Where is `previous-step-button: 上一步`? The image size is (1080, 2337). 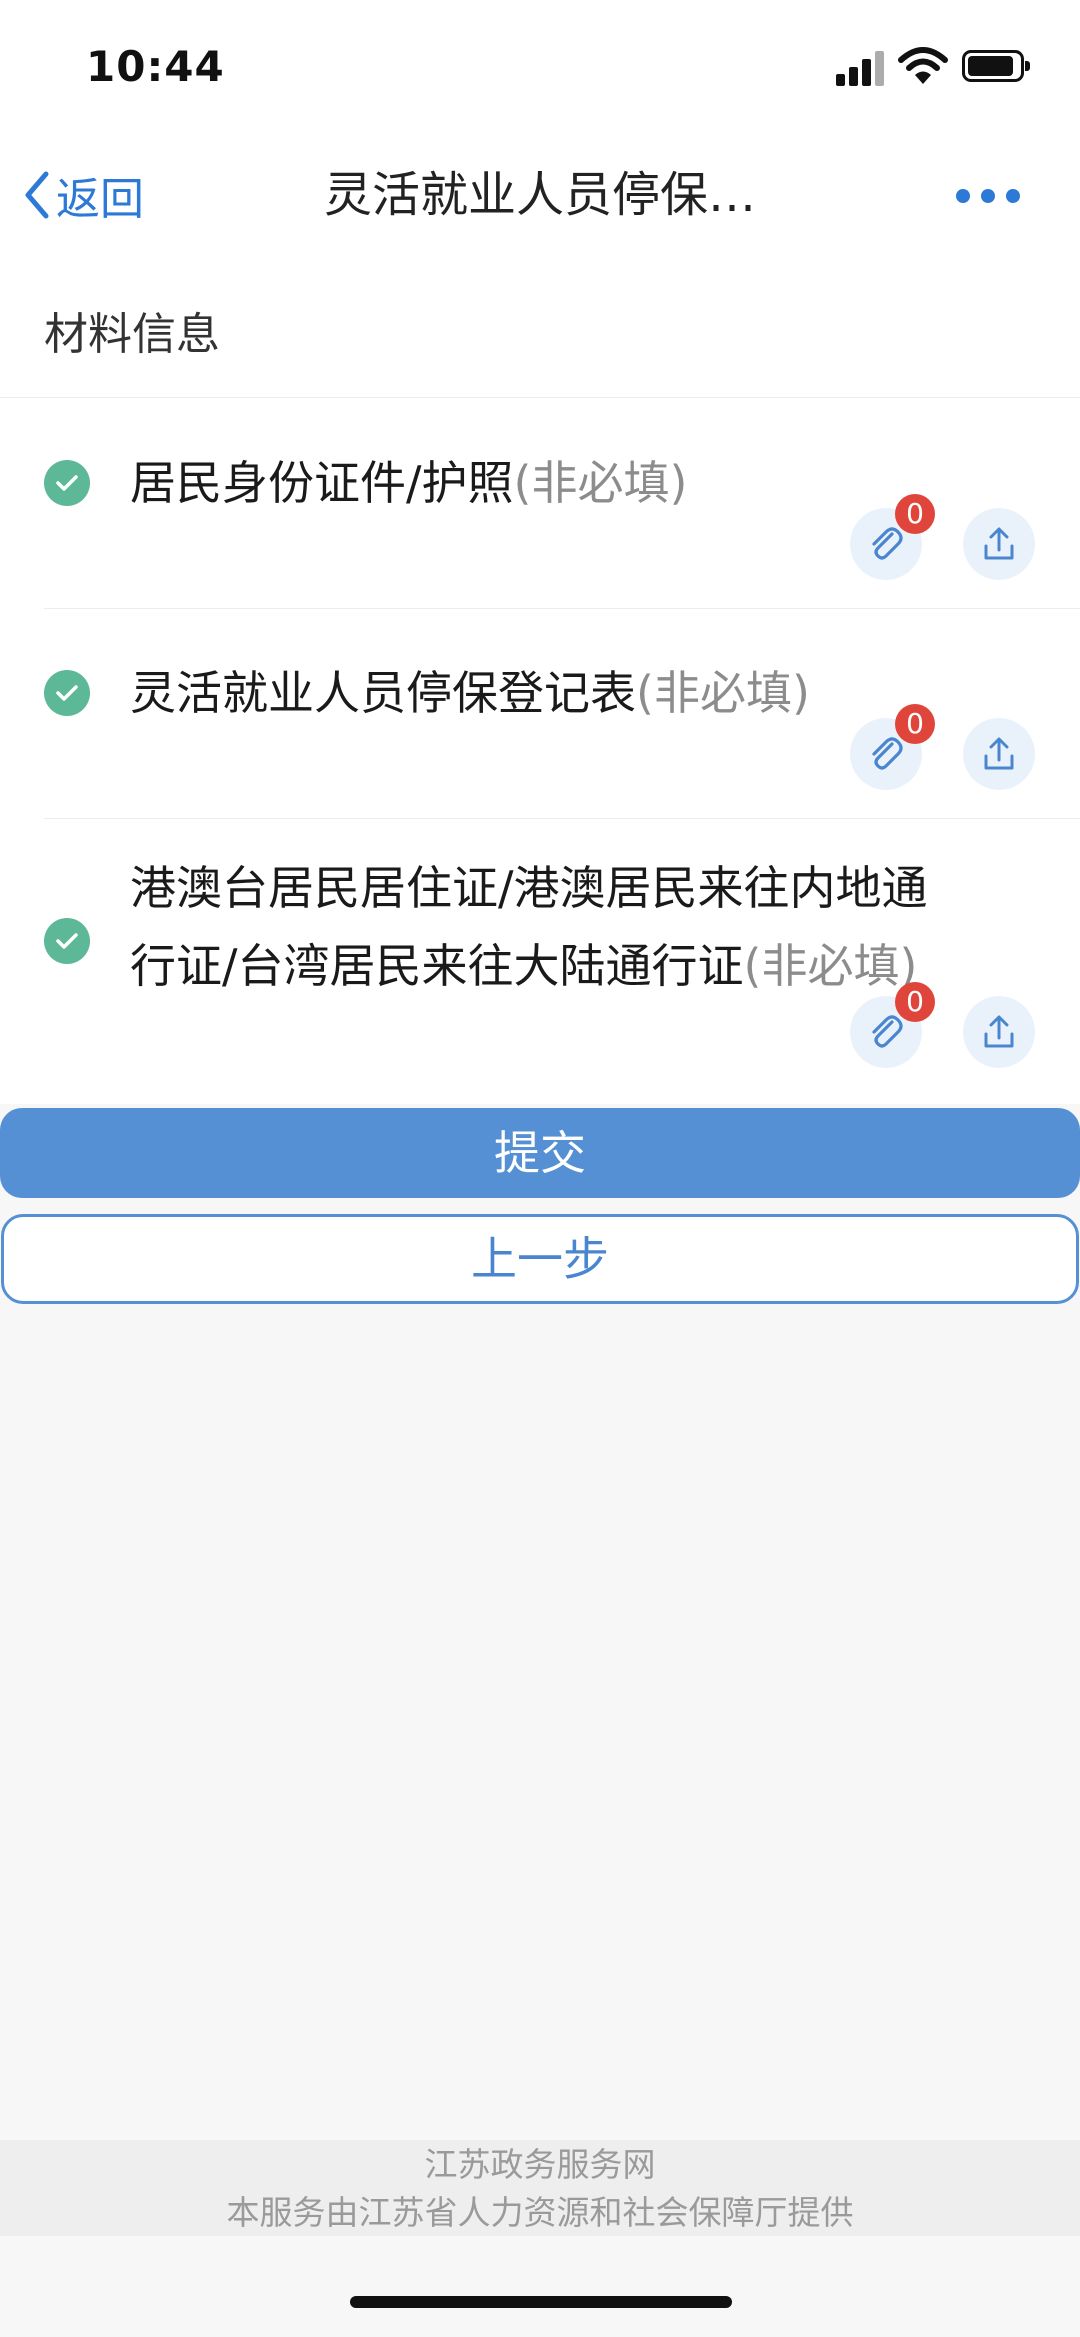 previous-step-button: 上一步 is located at coordinates (540, 1259).